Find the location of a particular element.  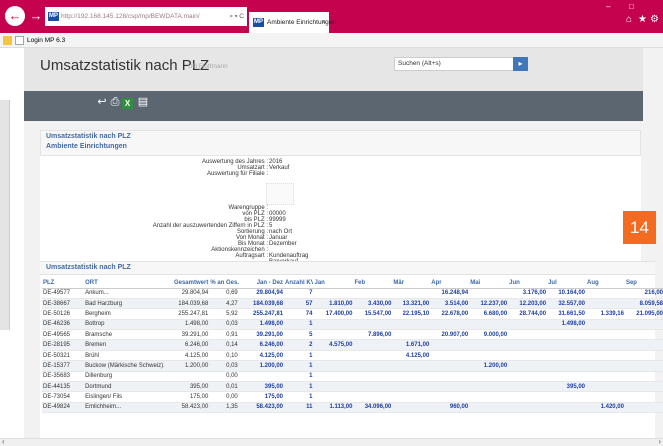

search-input: Suchen (Alt+s) is located at coordinates (454, 64).